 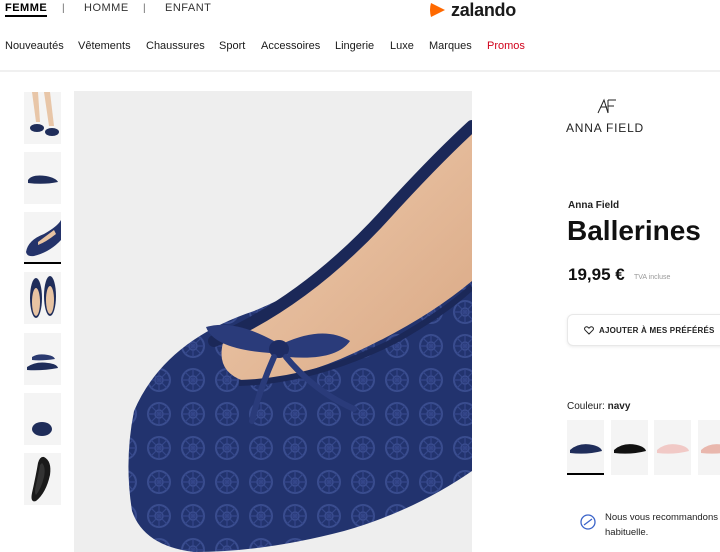 What do you see at coordinates (605, 128) in the screenshot?
I see `brand-logo-text: ANNA FIELD` at bounding box center [605, 128].